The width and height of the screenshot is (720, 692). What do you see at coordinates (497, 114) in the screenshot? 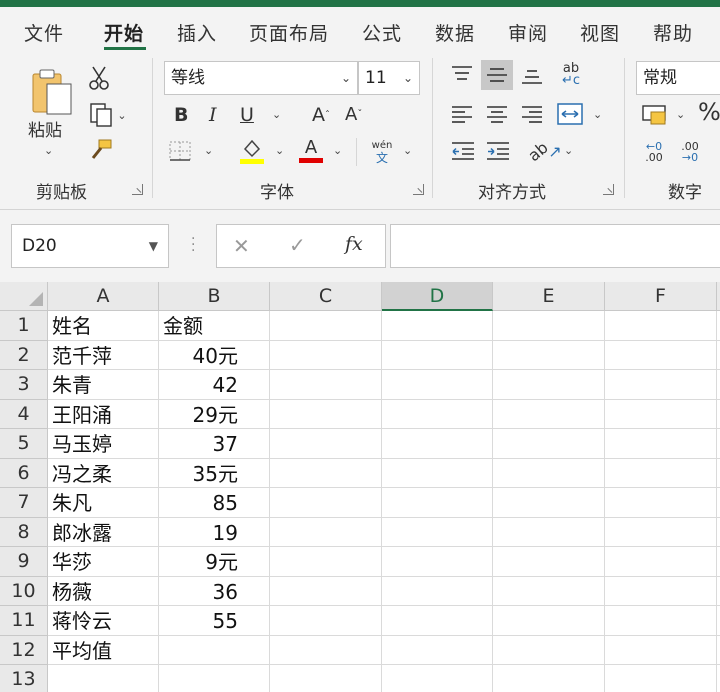
I see `align-center-icon` at bounding box center [497, 114].